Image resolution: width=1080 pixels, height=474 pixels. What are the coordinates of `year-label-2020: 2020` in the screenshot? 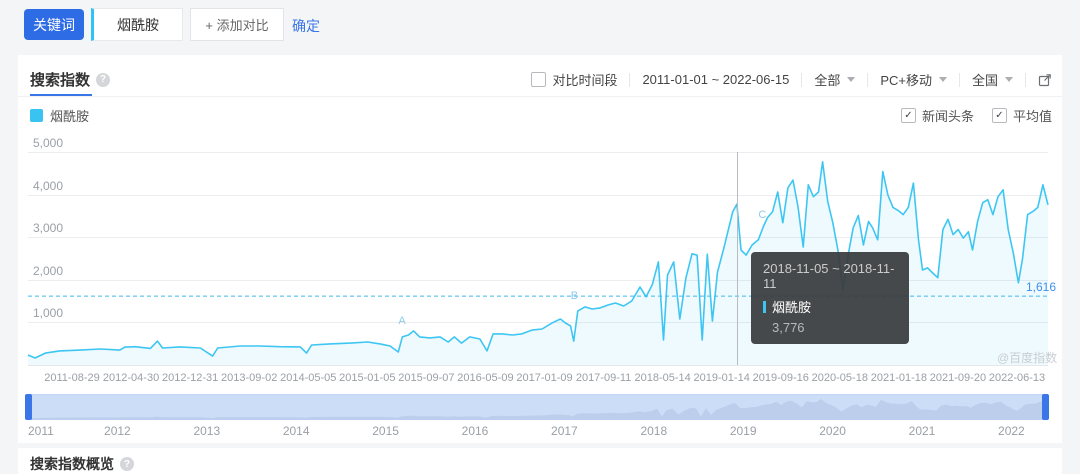 It's located at (832, 431).